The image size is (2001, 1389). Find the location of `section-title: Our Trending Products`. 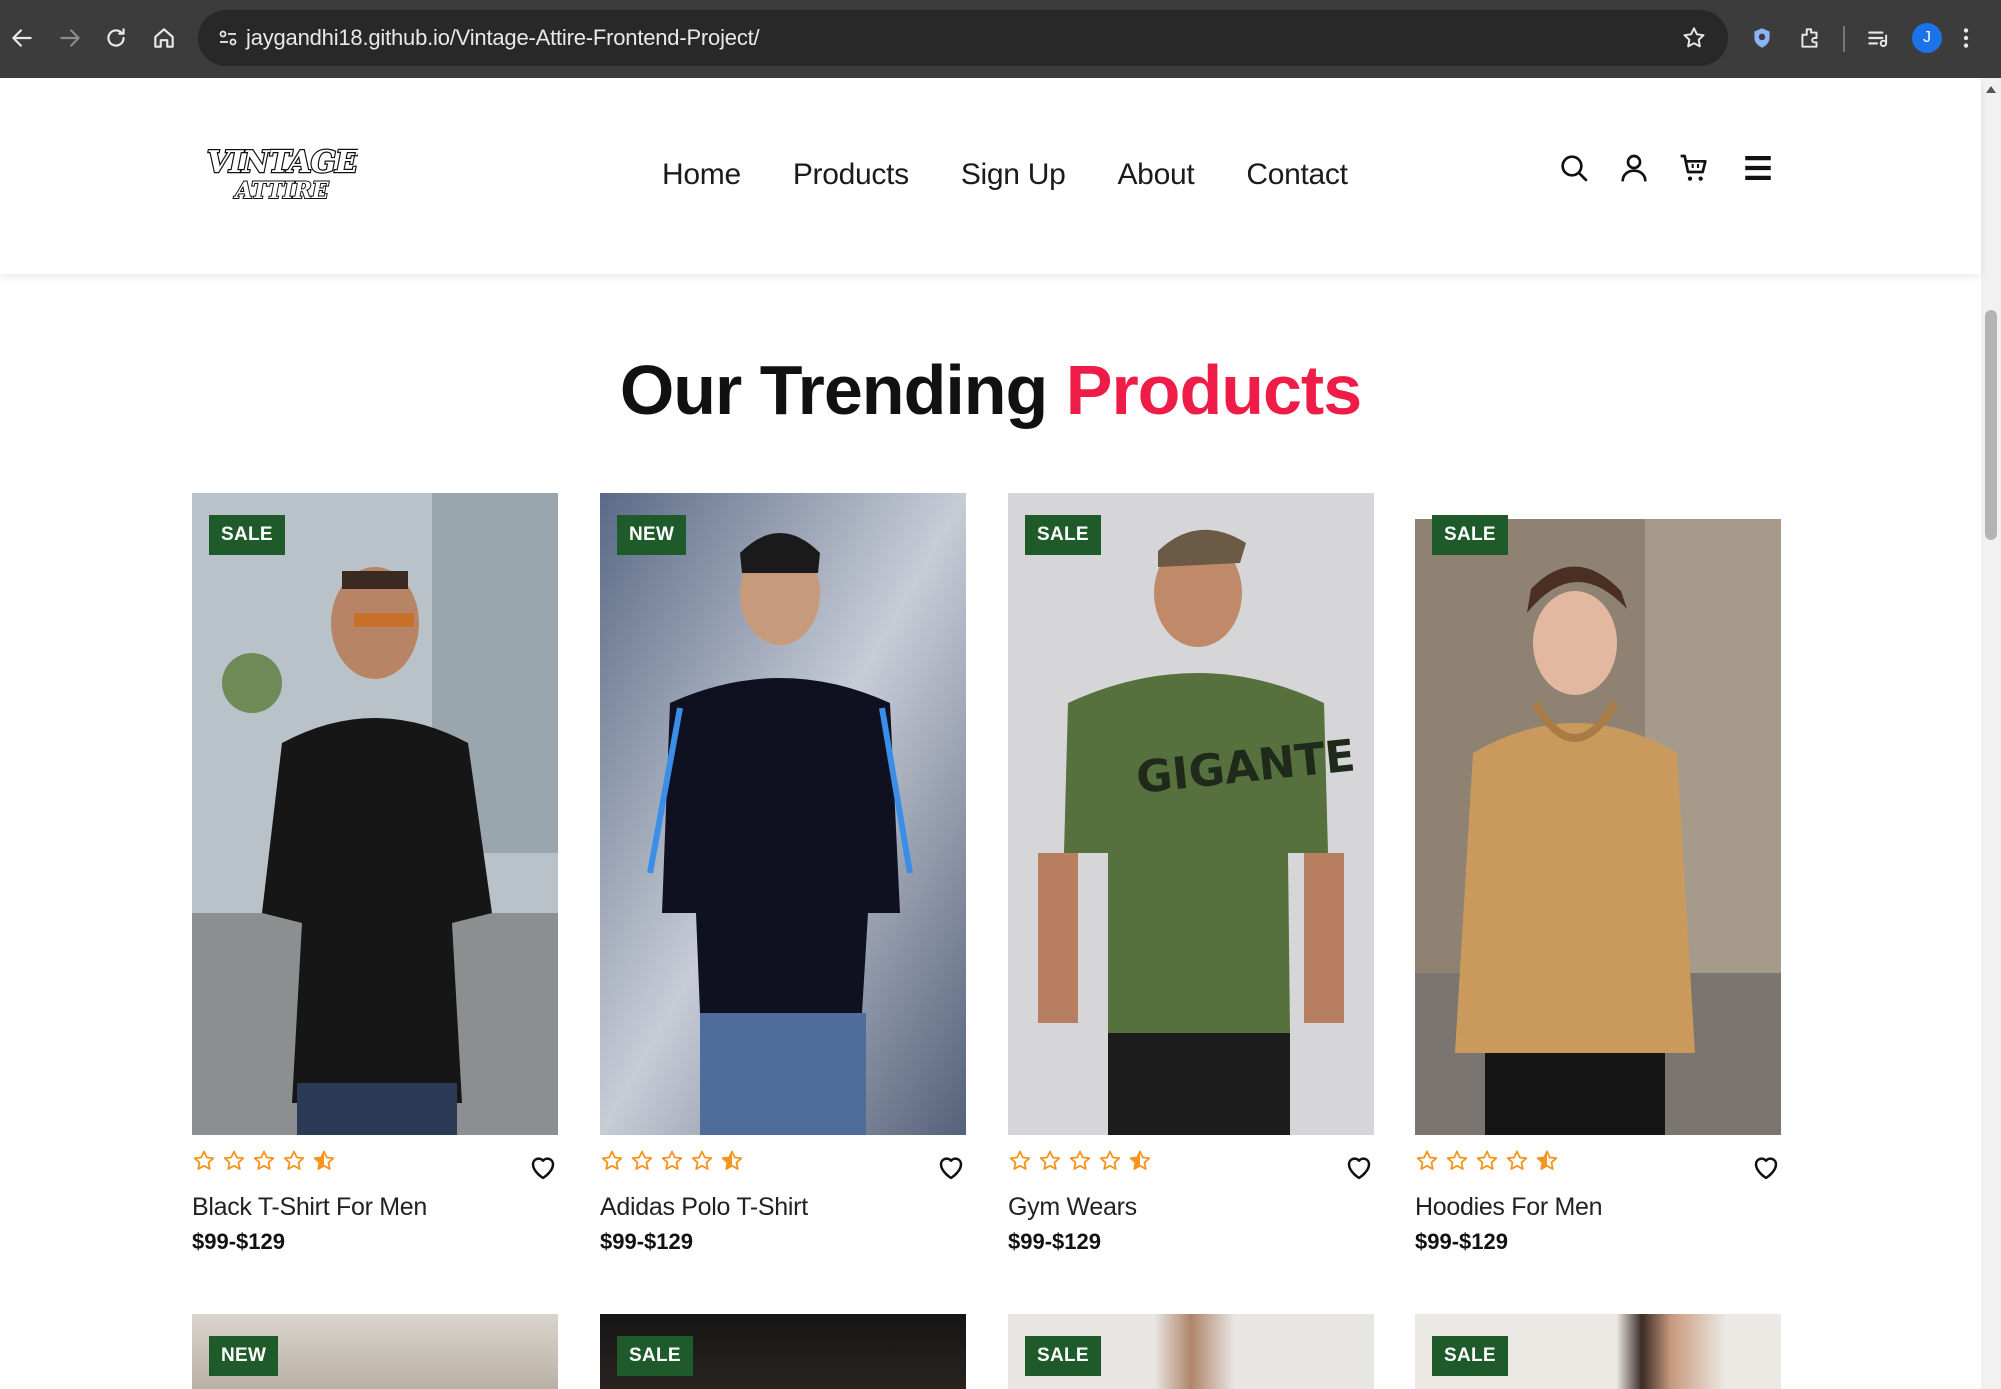

section-title: Our Trending Products is located at coordinates (990, 390).